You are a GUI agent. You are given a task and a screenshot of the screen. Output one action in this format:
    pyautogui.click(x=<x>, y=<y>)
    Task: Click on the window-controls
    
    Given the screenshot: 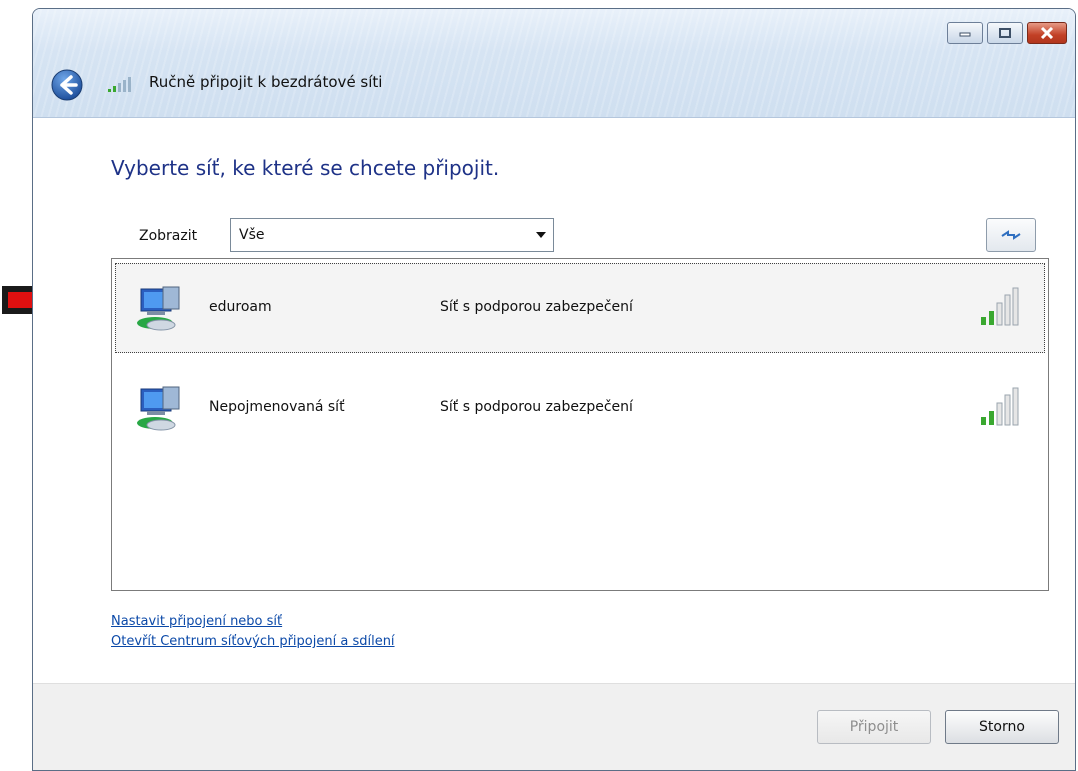 What is the action you would take?
    pyautogui.click(x=1007, y=33)
    